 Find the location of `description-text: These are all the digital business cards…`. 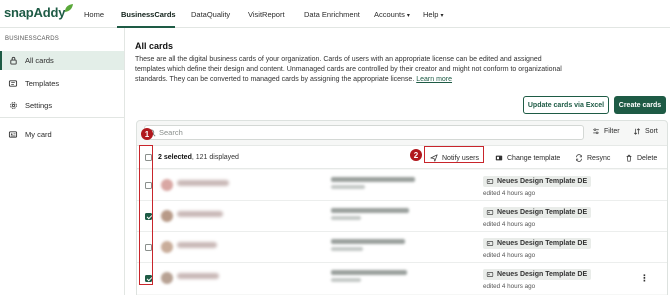

description-text: These are all the digital business cards… is located at coordinates (348, 70).